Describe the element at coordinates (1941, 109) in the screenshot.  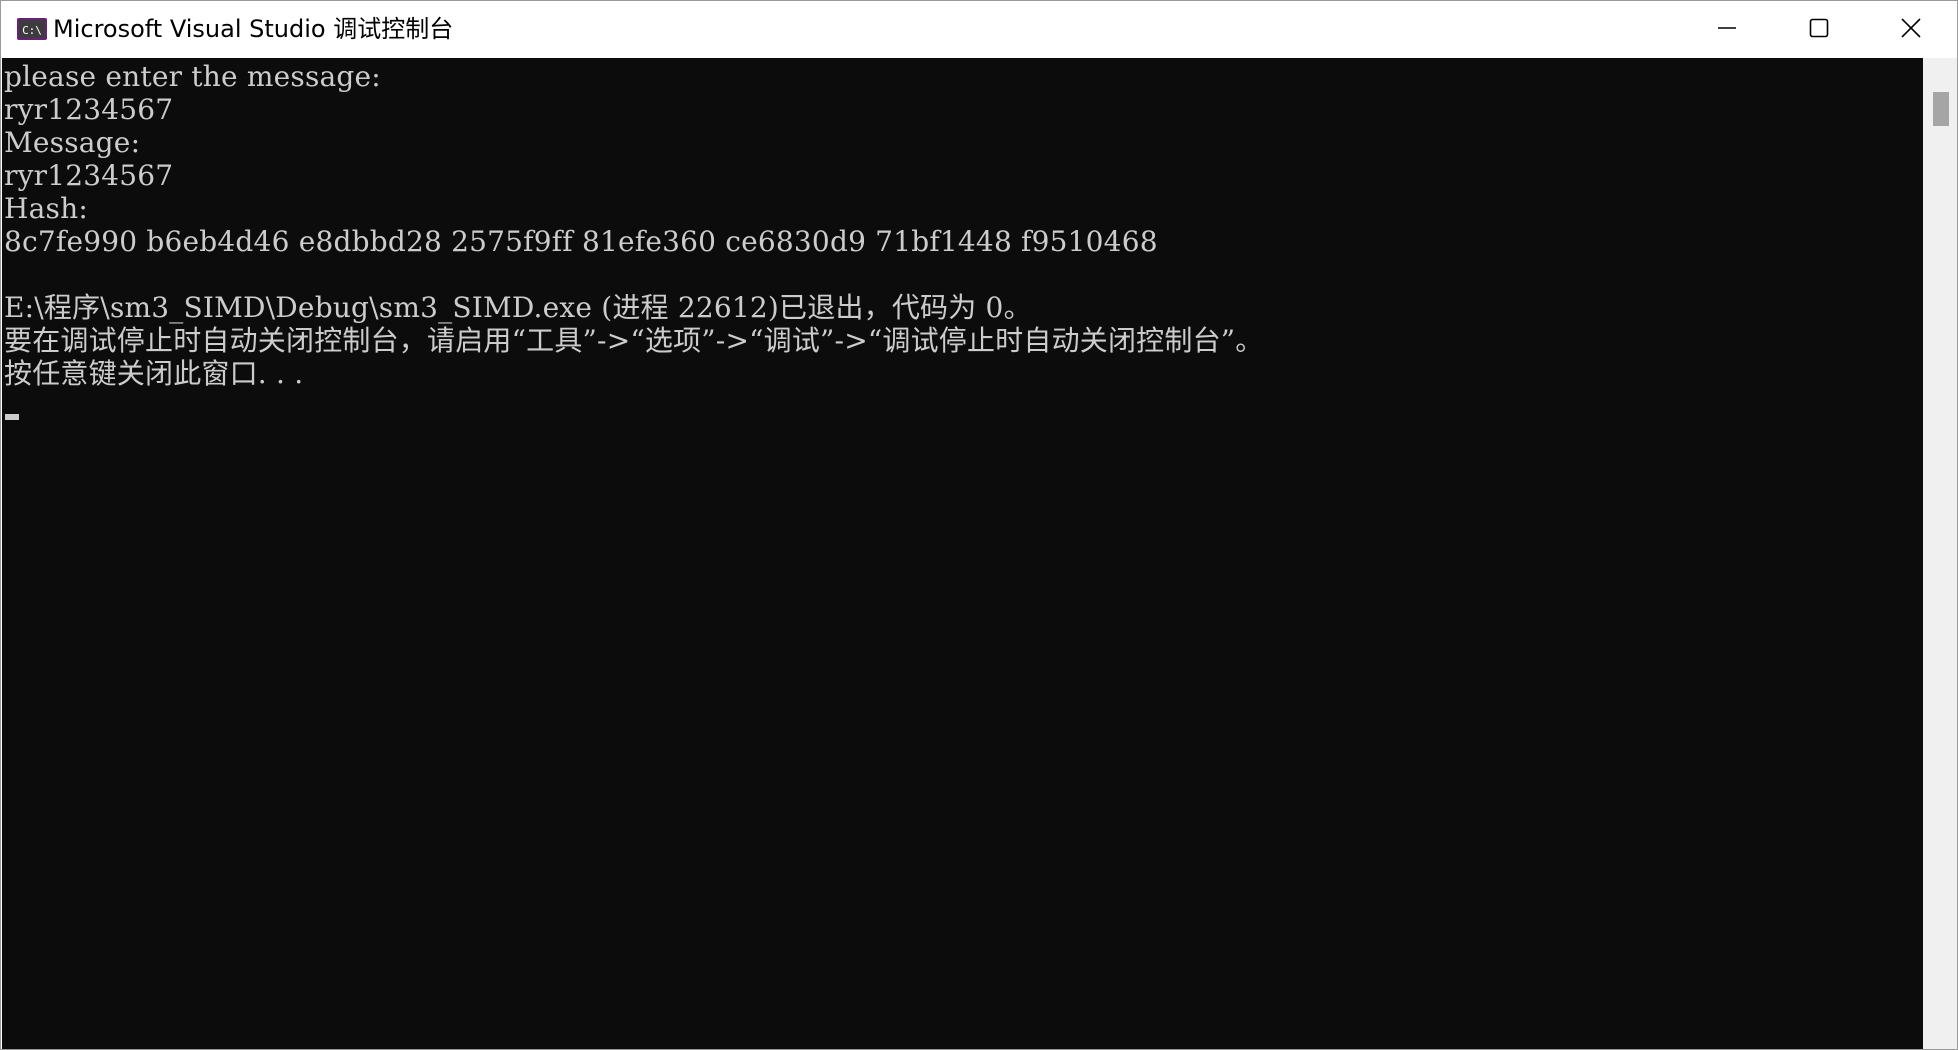
I see `scrollbar-thumb` at that location.